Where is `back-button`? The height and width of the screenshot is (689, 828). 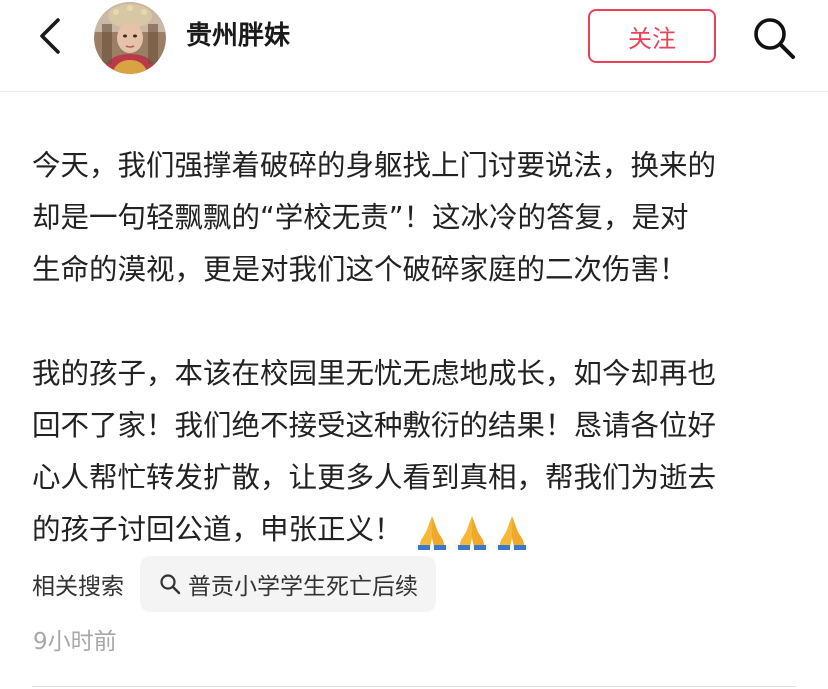
back-button is located at coordinates (52, 36).